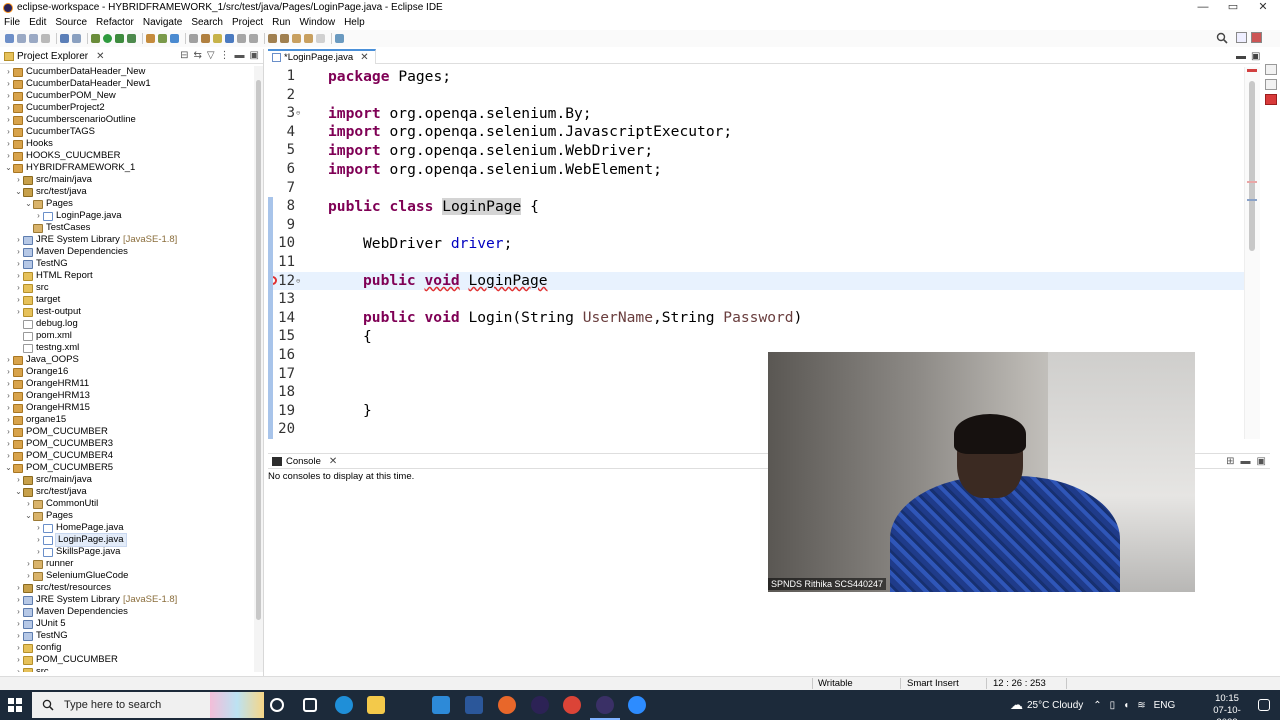 This screenshot has width=1280, height=720. I want to click on tree-item: › HOOKS_CUUCMBER, so click(127, 156).